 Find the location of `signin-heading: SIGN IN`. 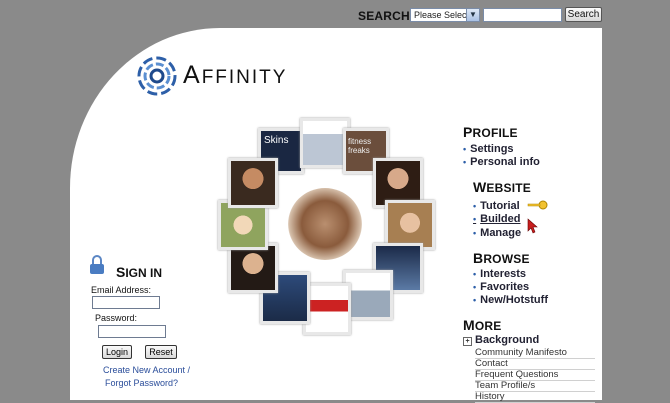

signin-heading: SIGN IN is located at coordinates (139, 272).